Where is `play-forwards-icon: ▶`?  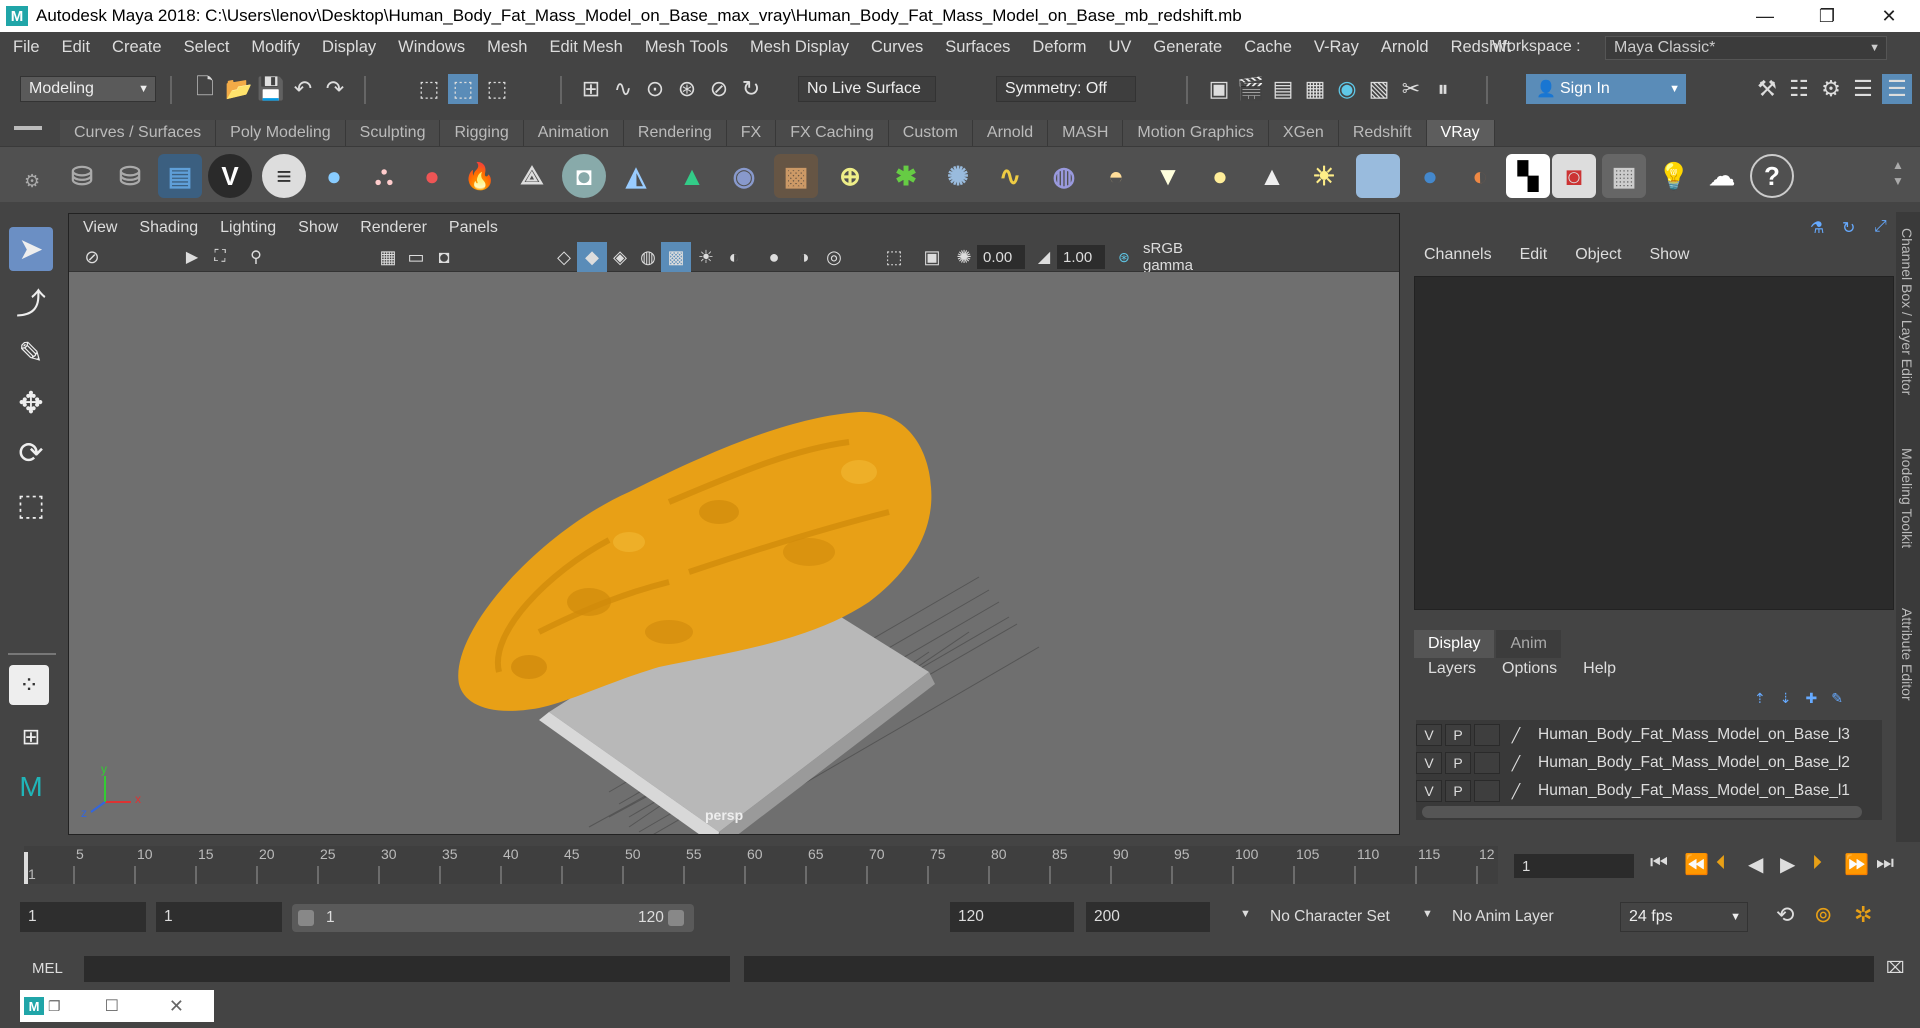
play-forwards-icon: ▶ is located at coordinates (1787, 864).